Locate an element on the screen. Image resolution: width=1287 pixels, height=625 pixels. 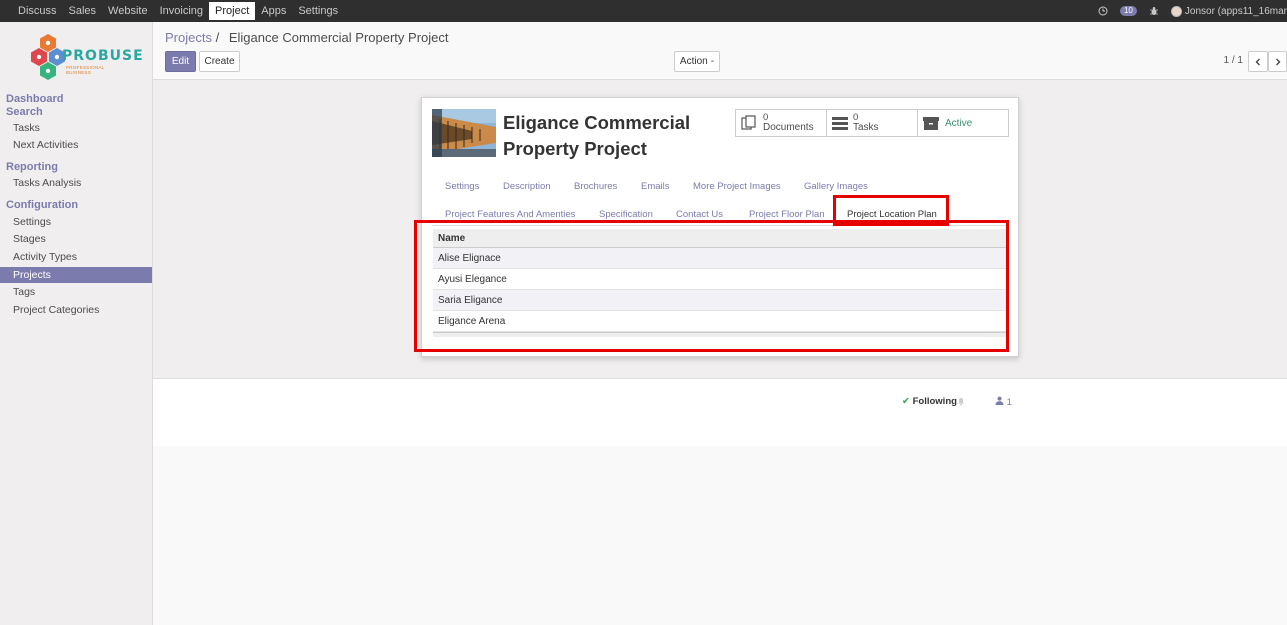
project-image is located at coordinates (464, 133).